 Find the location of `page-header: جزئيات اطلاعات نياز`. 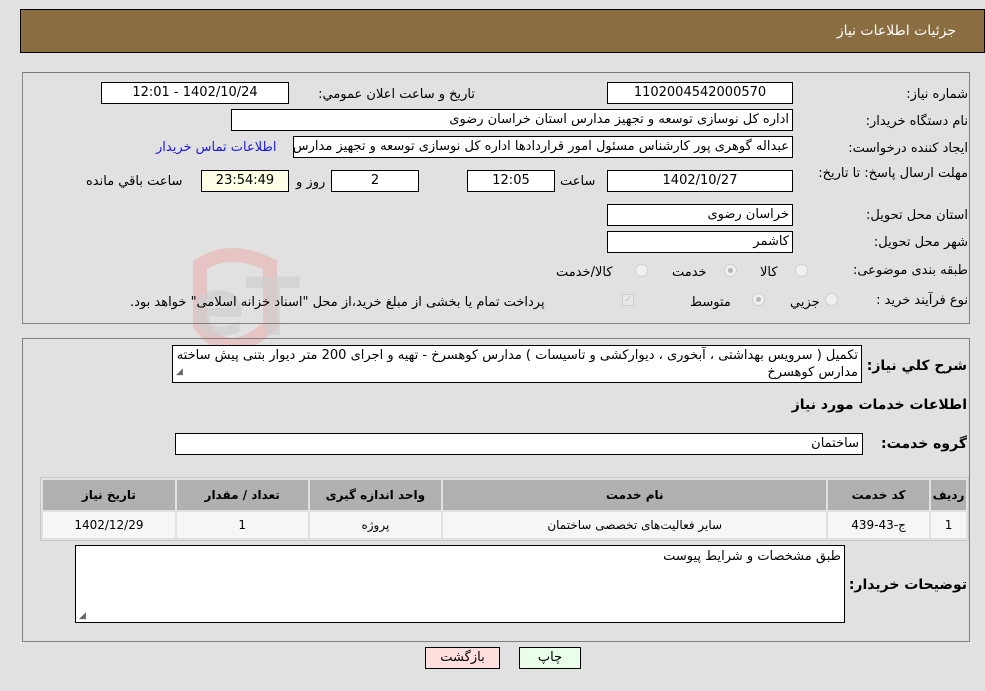

page-header: جزئيات اطلاعات نياز is located at coordinates (502, 31).